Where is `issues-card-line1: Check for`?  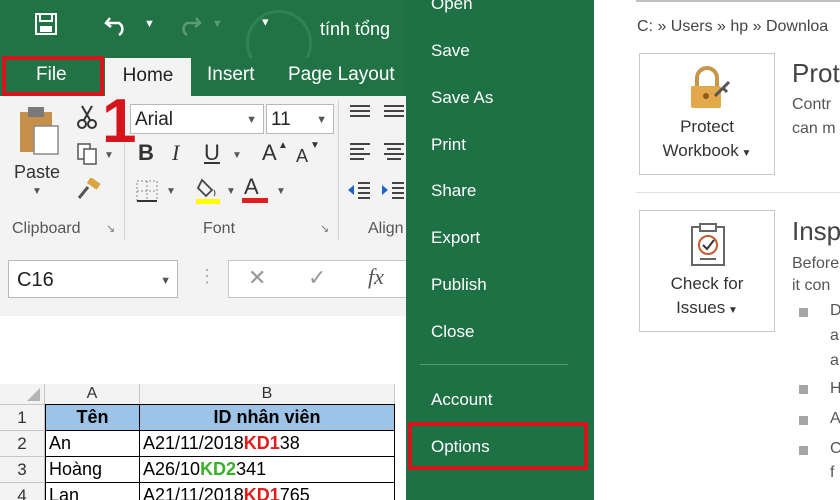 issues-card-line1: Check for is located at coordinates (707, 283).